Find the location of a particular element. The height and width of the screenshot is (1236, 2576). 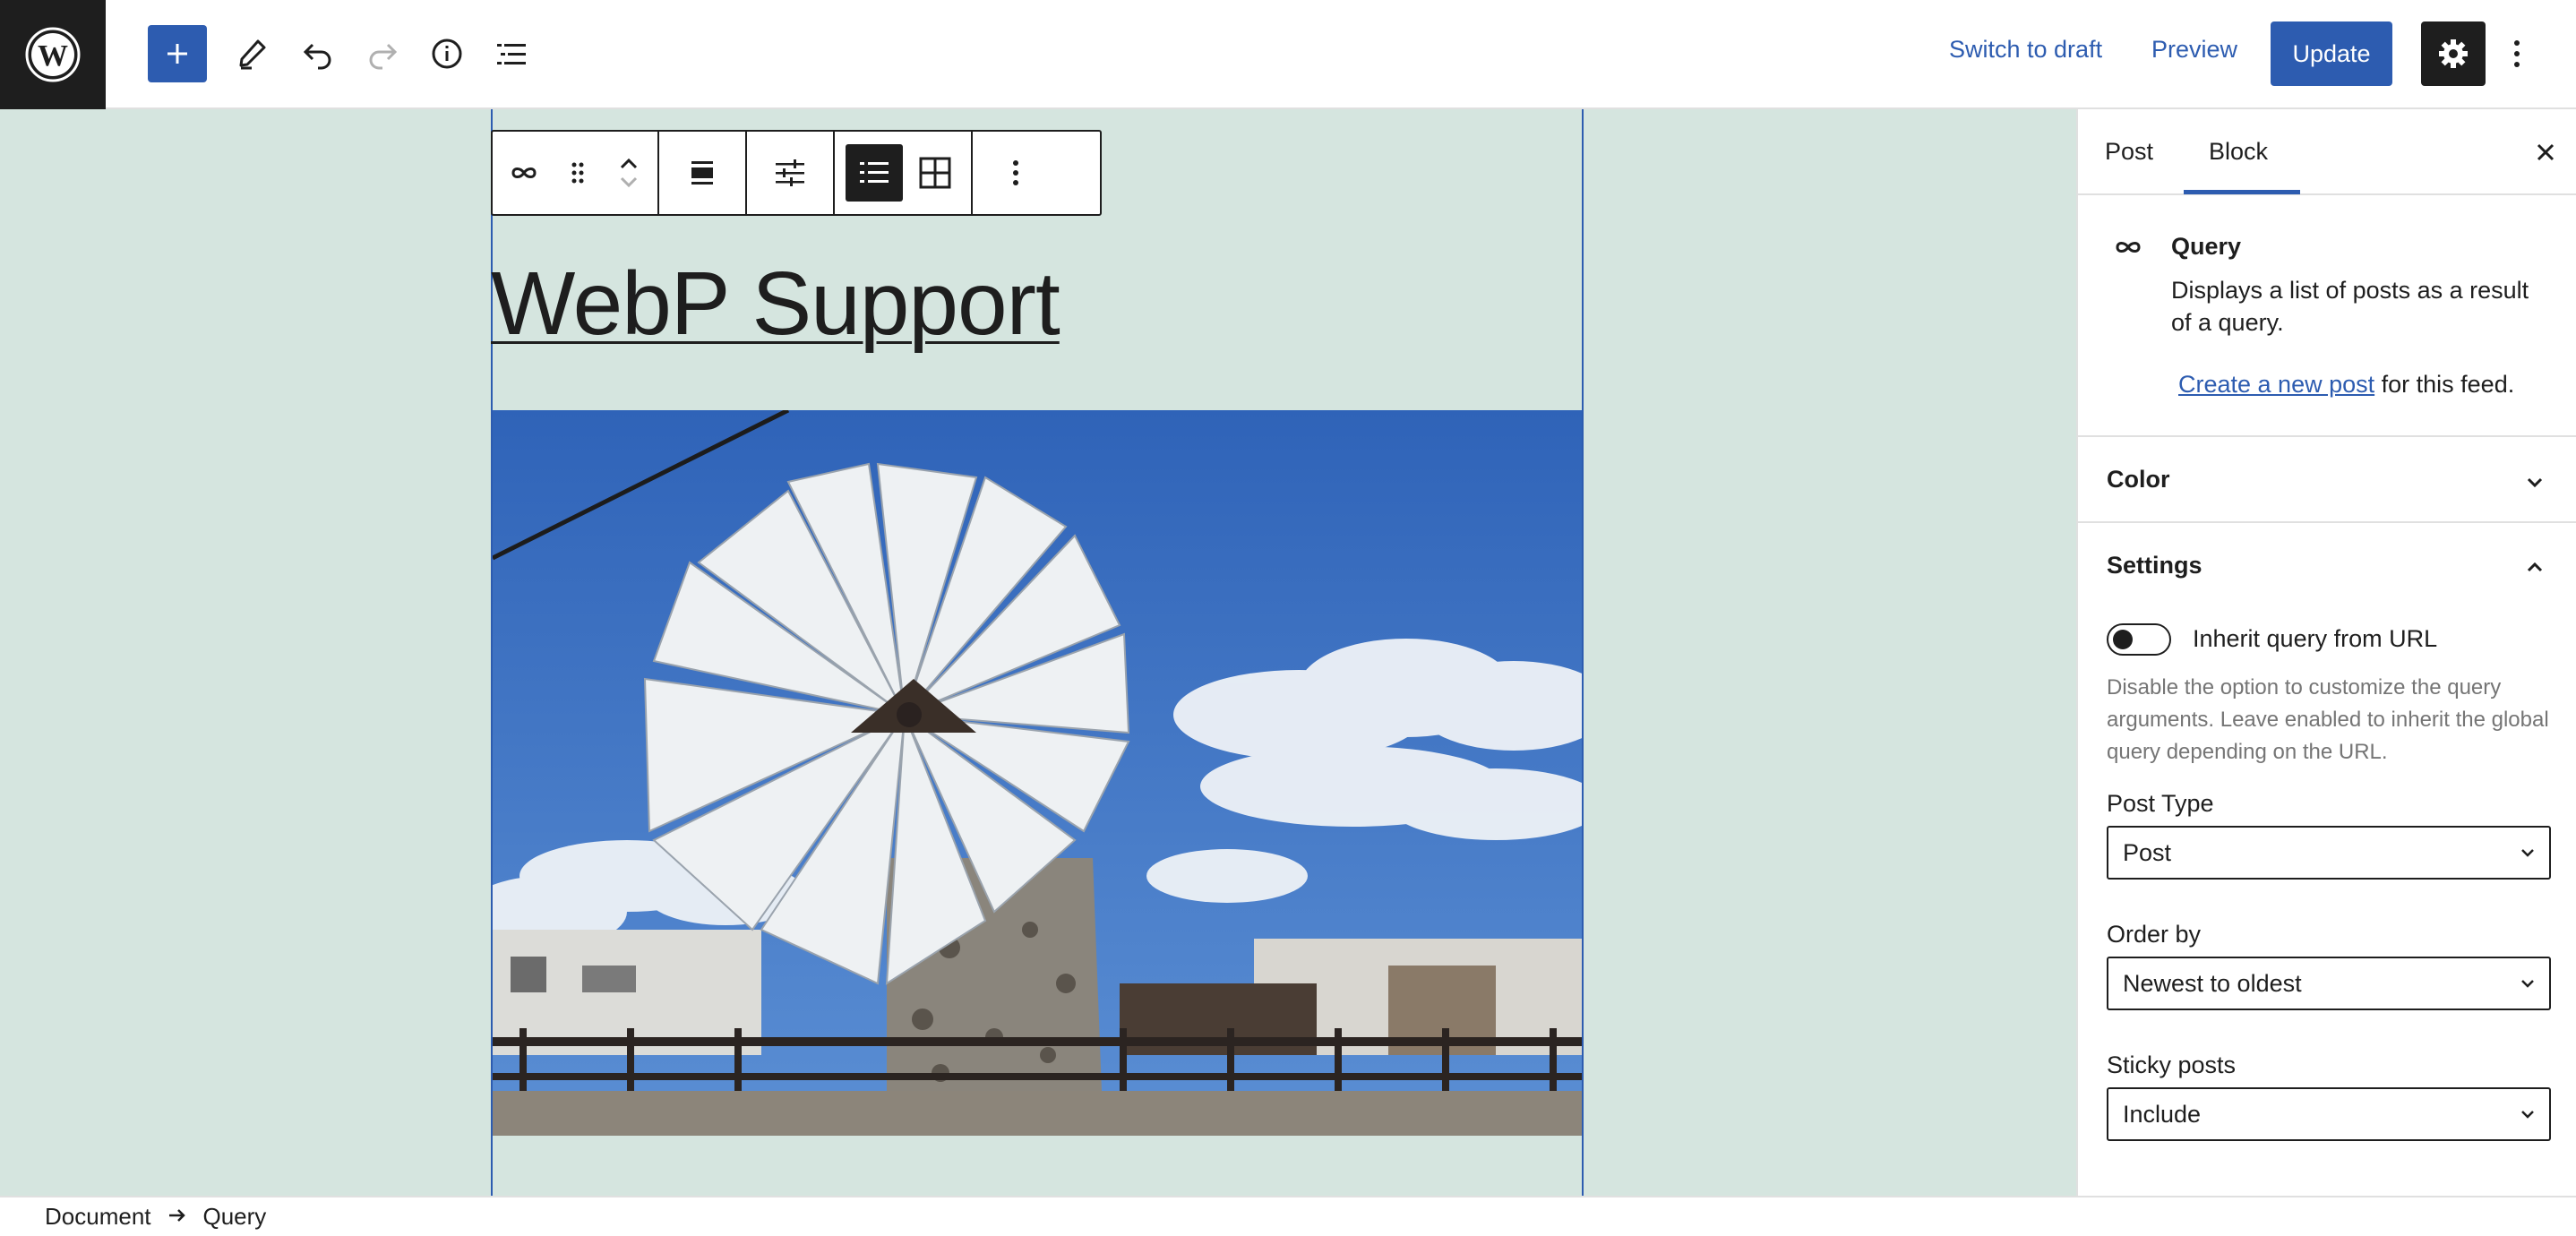

block-toolbar-group-more is located at coordinates (1016, 173).